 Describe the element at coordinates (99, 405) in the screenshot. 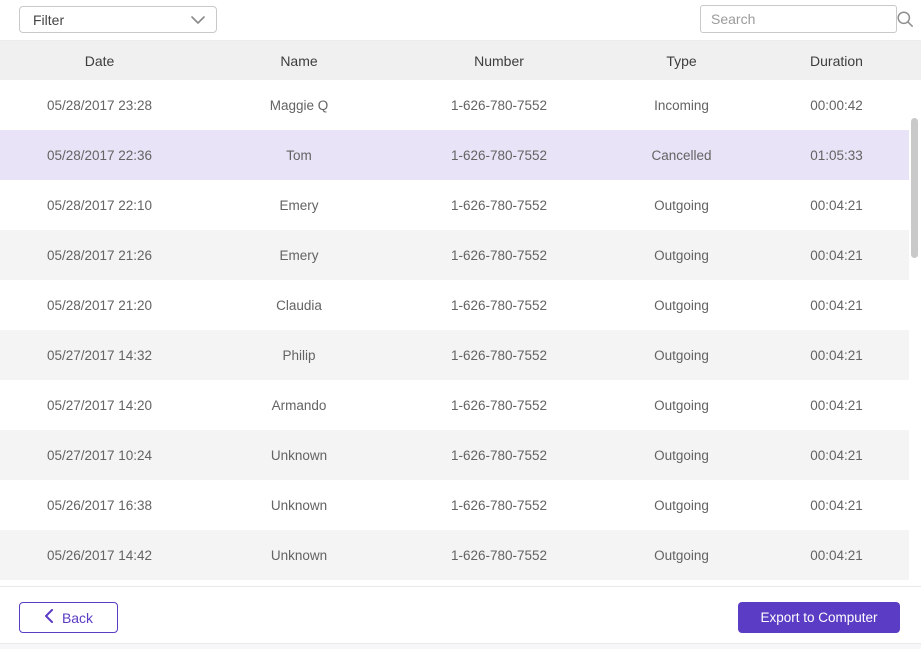

I see `cell-date: 05/27/2017 14:20` at that location.